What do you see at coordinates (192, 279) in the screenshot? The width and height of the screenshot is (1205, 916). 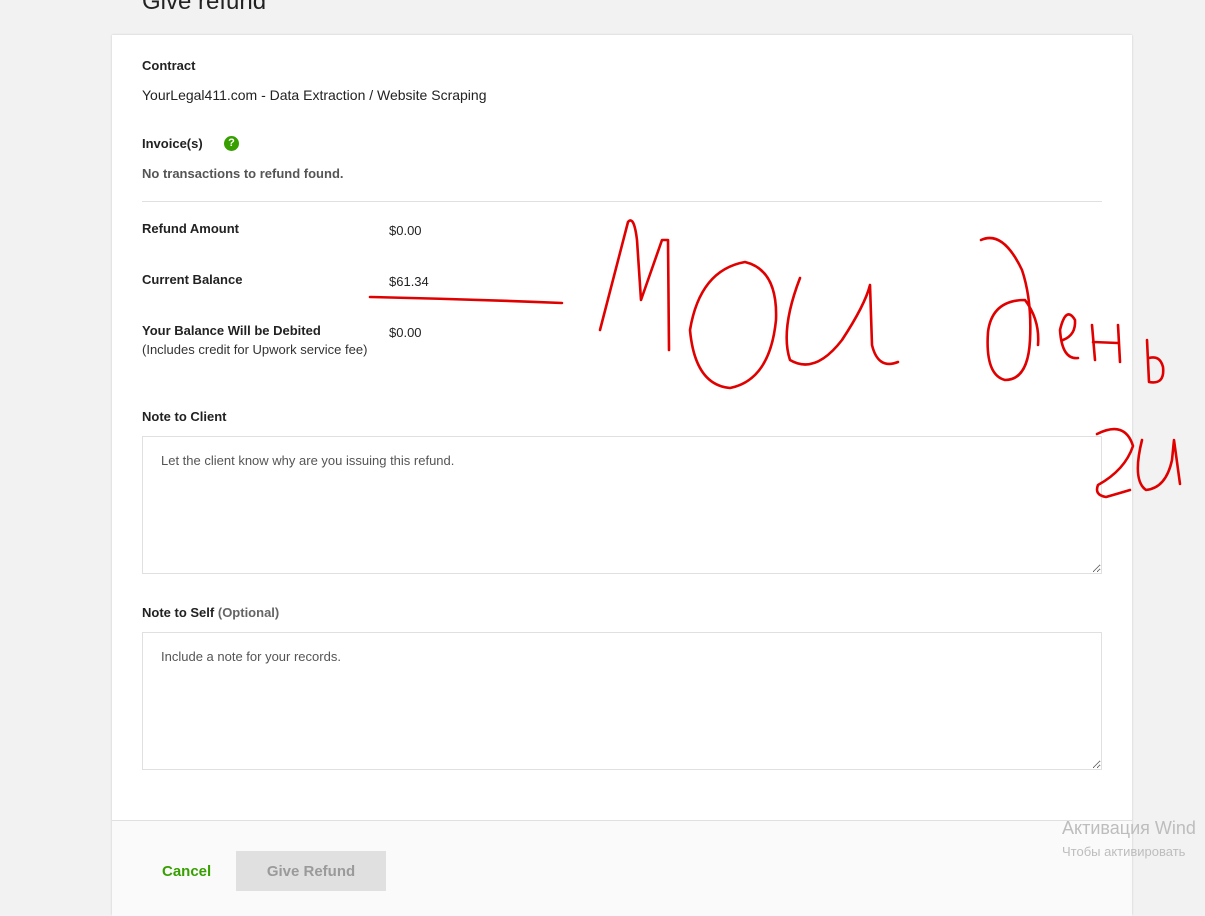 I see `current-balance-label: Current Balance` at bounding box center [192, 279].